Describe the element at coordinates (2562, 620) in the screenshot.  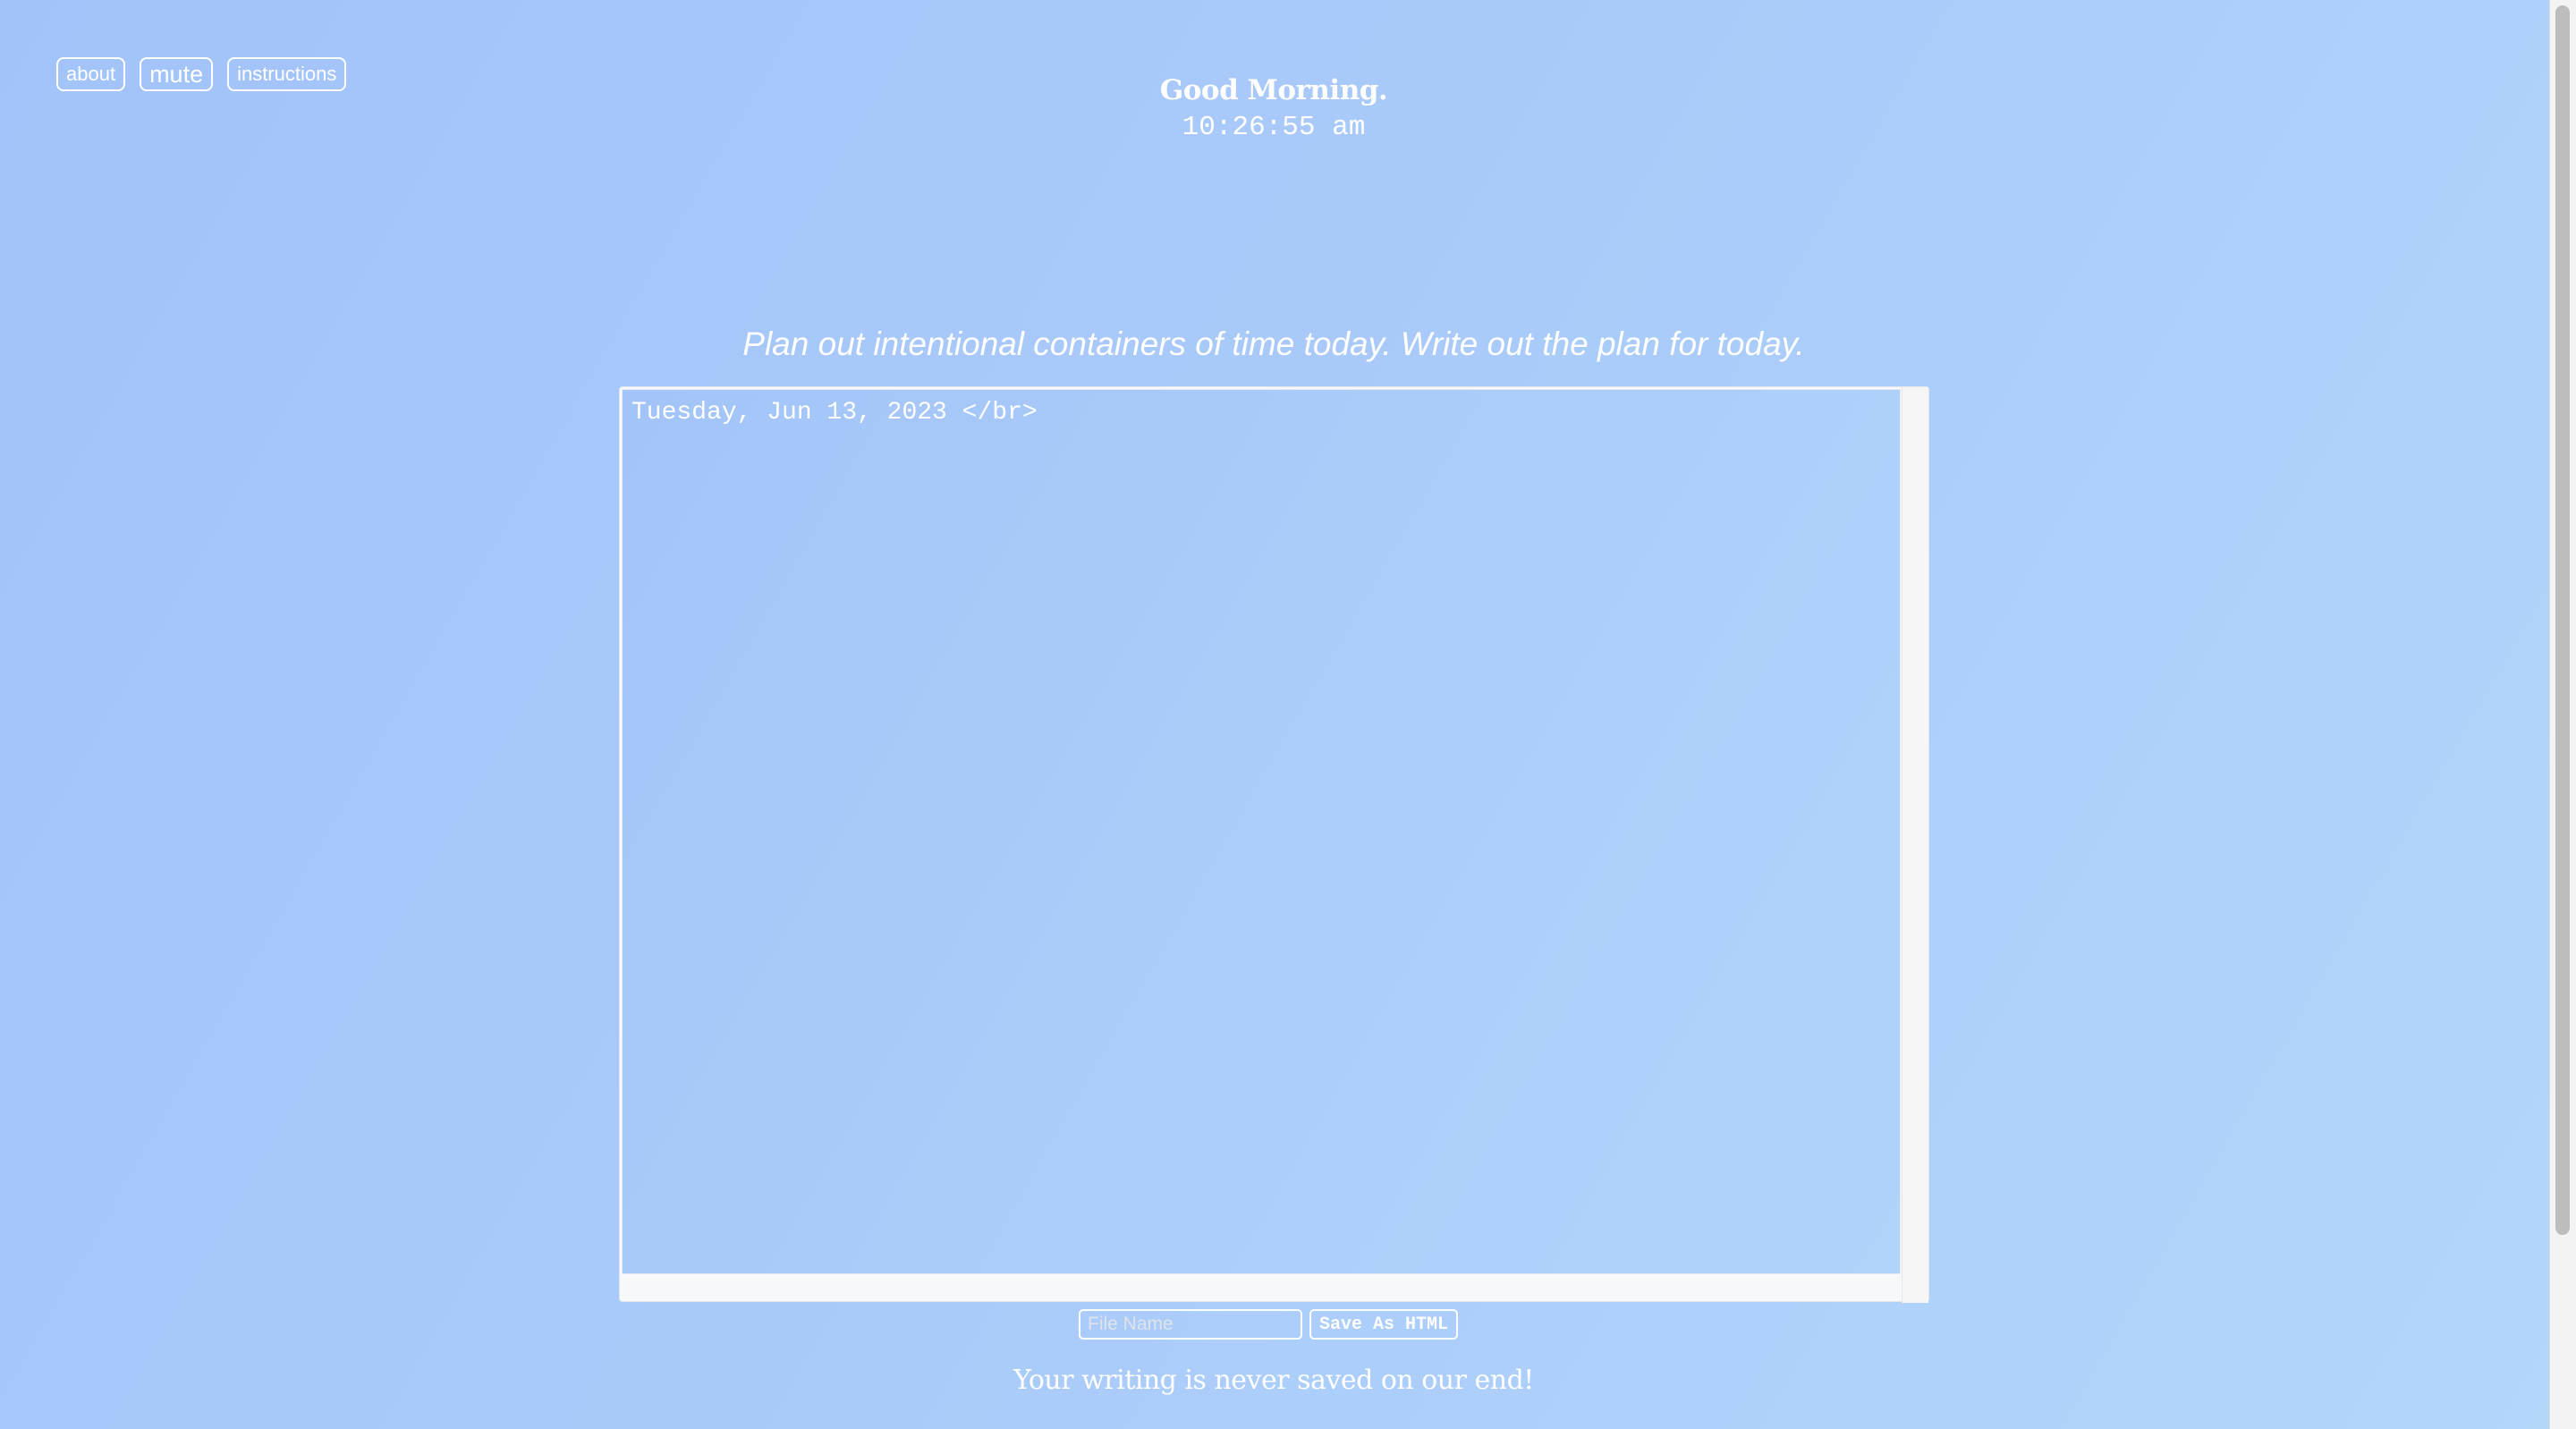
I see `page-scrollbar-thumb` at that location.